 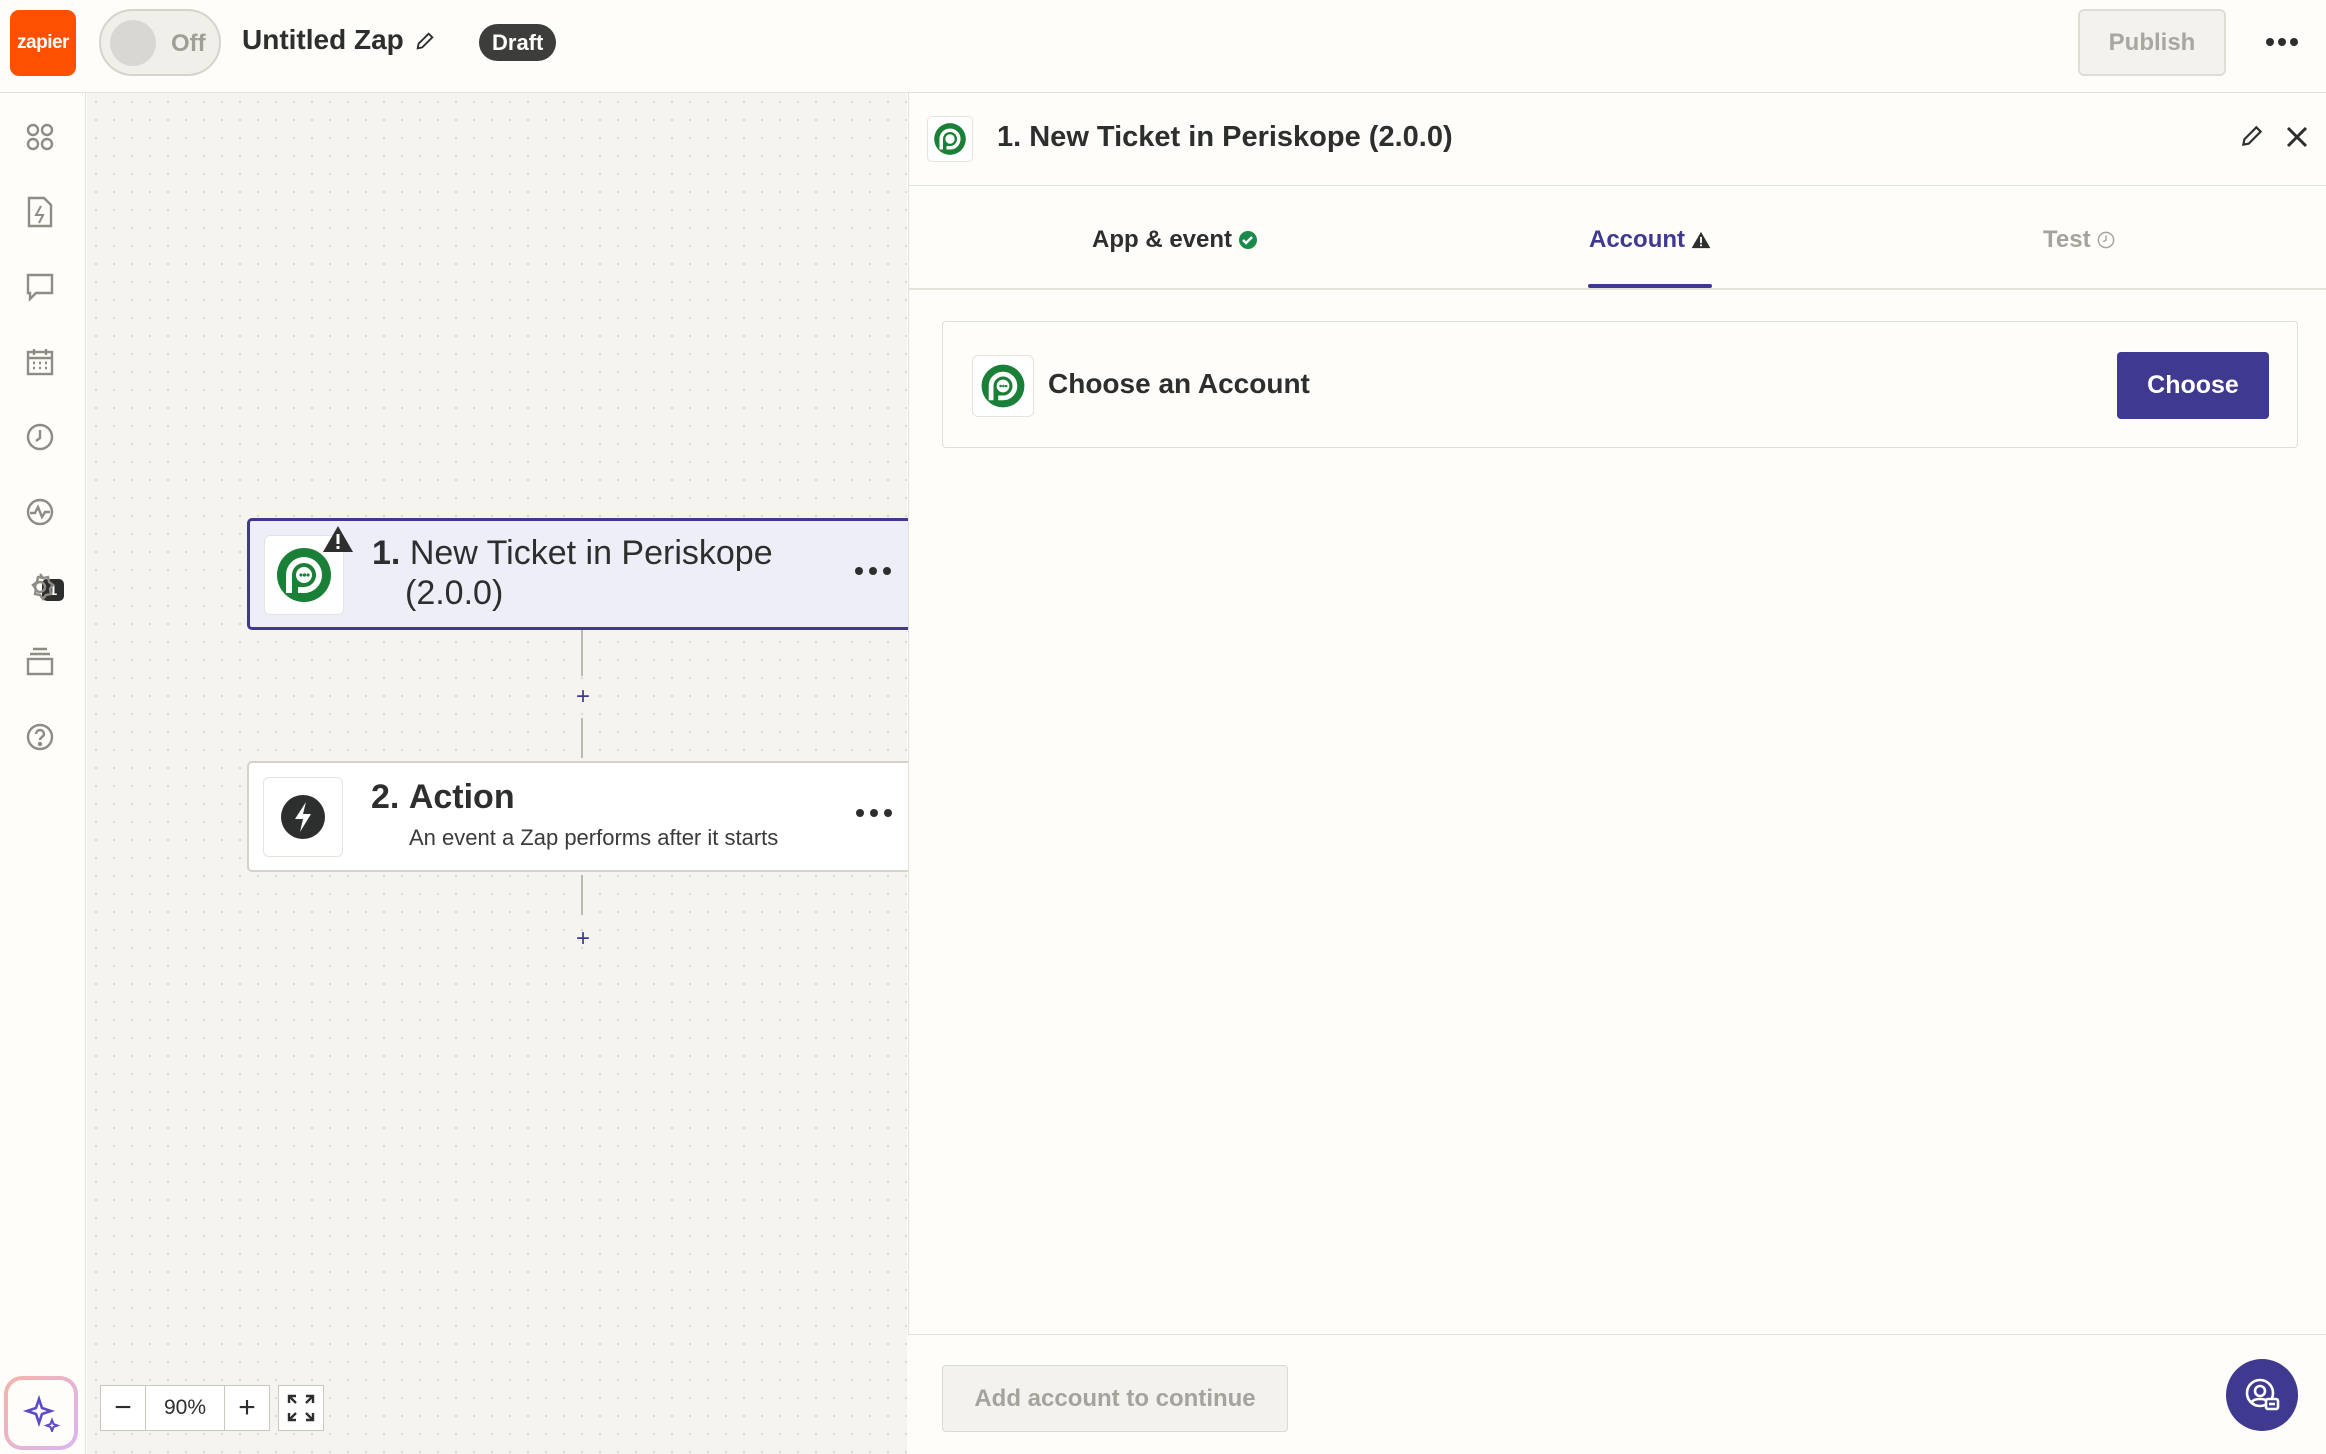 I want to click on copilot-button, so click(x=41, y=1413).